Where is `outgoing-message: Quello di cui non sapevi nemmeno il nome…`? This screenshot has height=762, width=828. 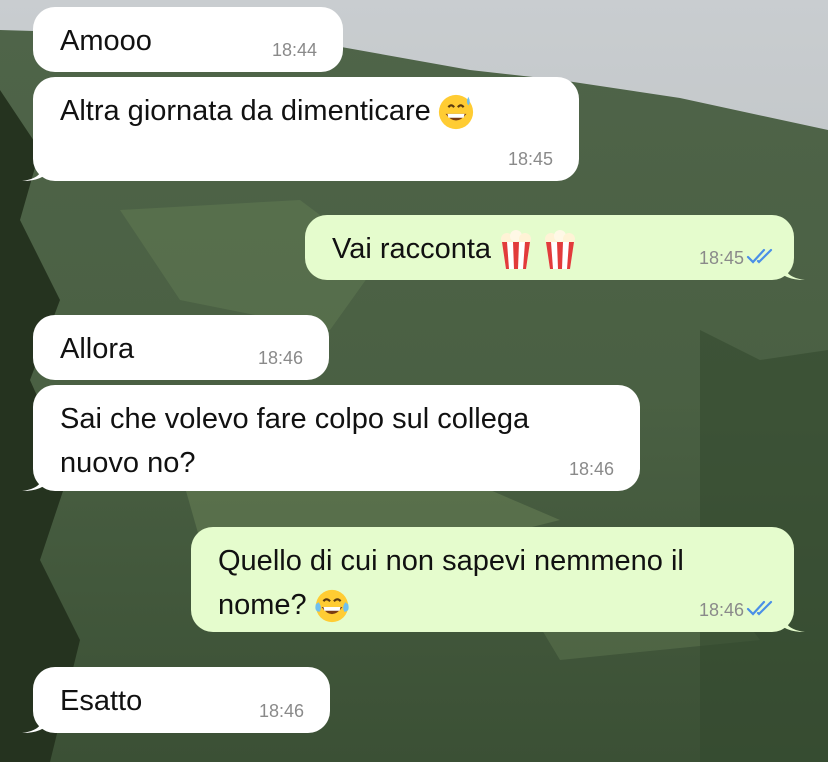
outgoing-message: Quello di cui non sapevi nemmeno il nome… is located at coordinates (498, 579).